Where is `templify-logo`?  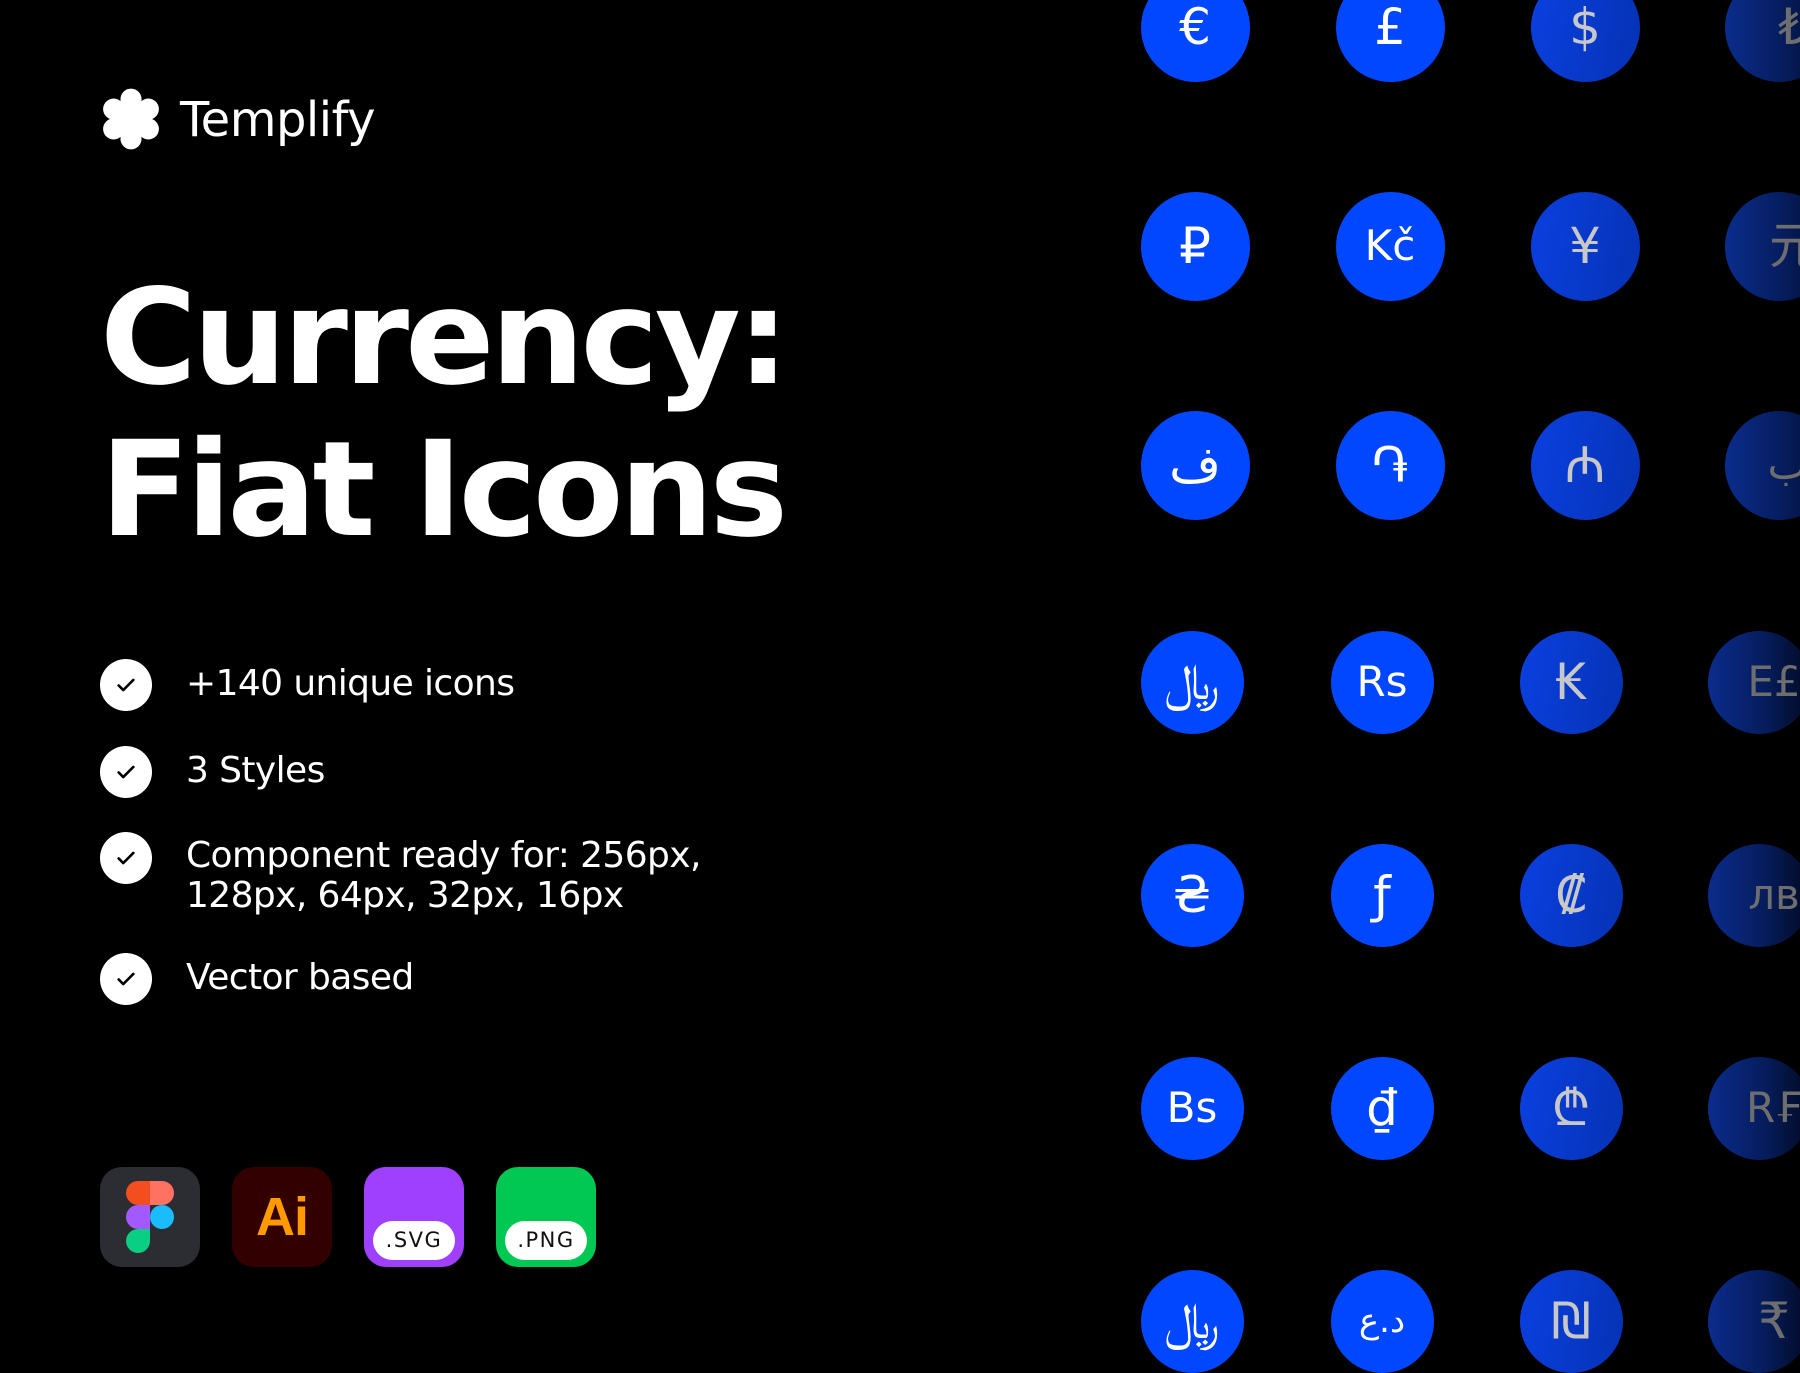 templify-logo is located at coordinates (131, 119).